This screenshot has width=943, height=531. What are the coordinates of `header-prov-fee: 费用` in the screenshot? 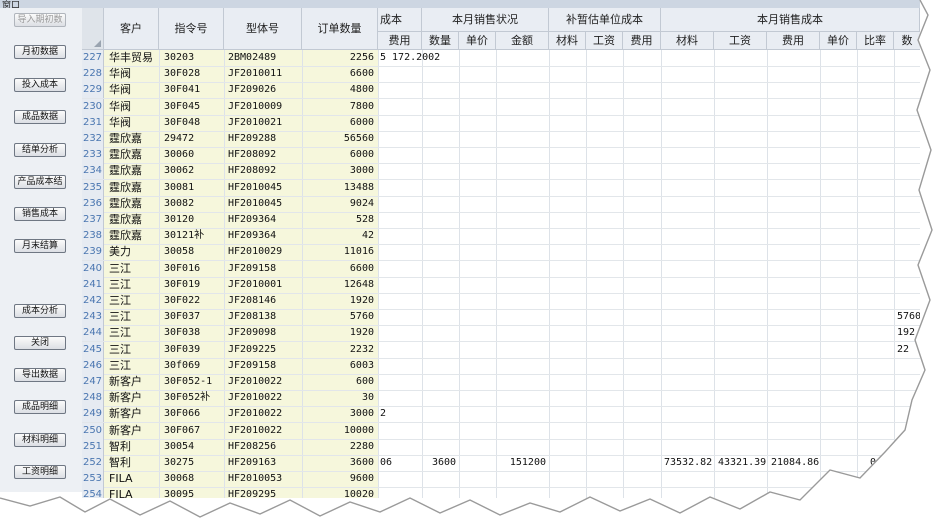 It's located at (642, 41).